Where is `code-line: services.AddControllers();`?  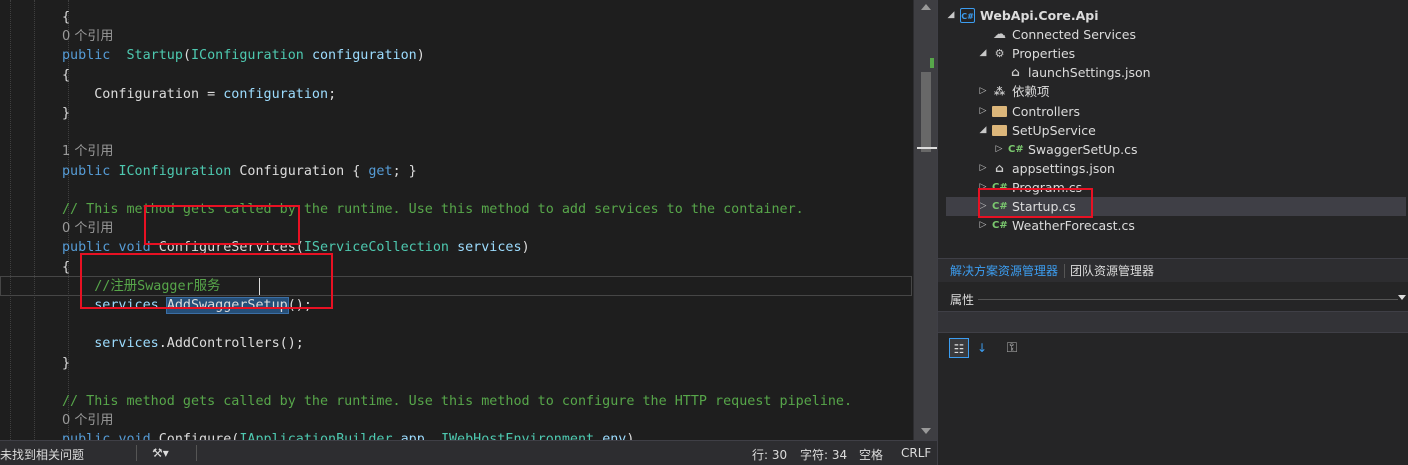
code-line: services.AddControllers(); is located at coordinates (183, 343).